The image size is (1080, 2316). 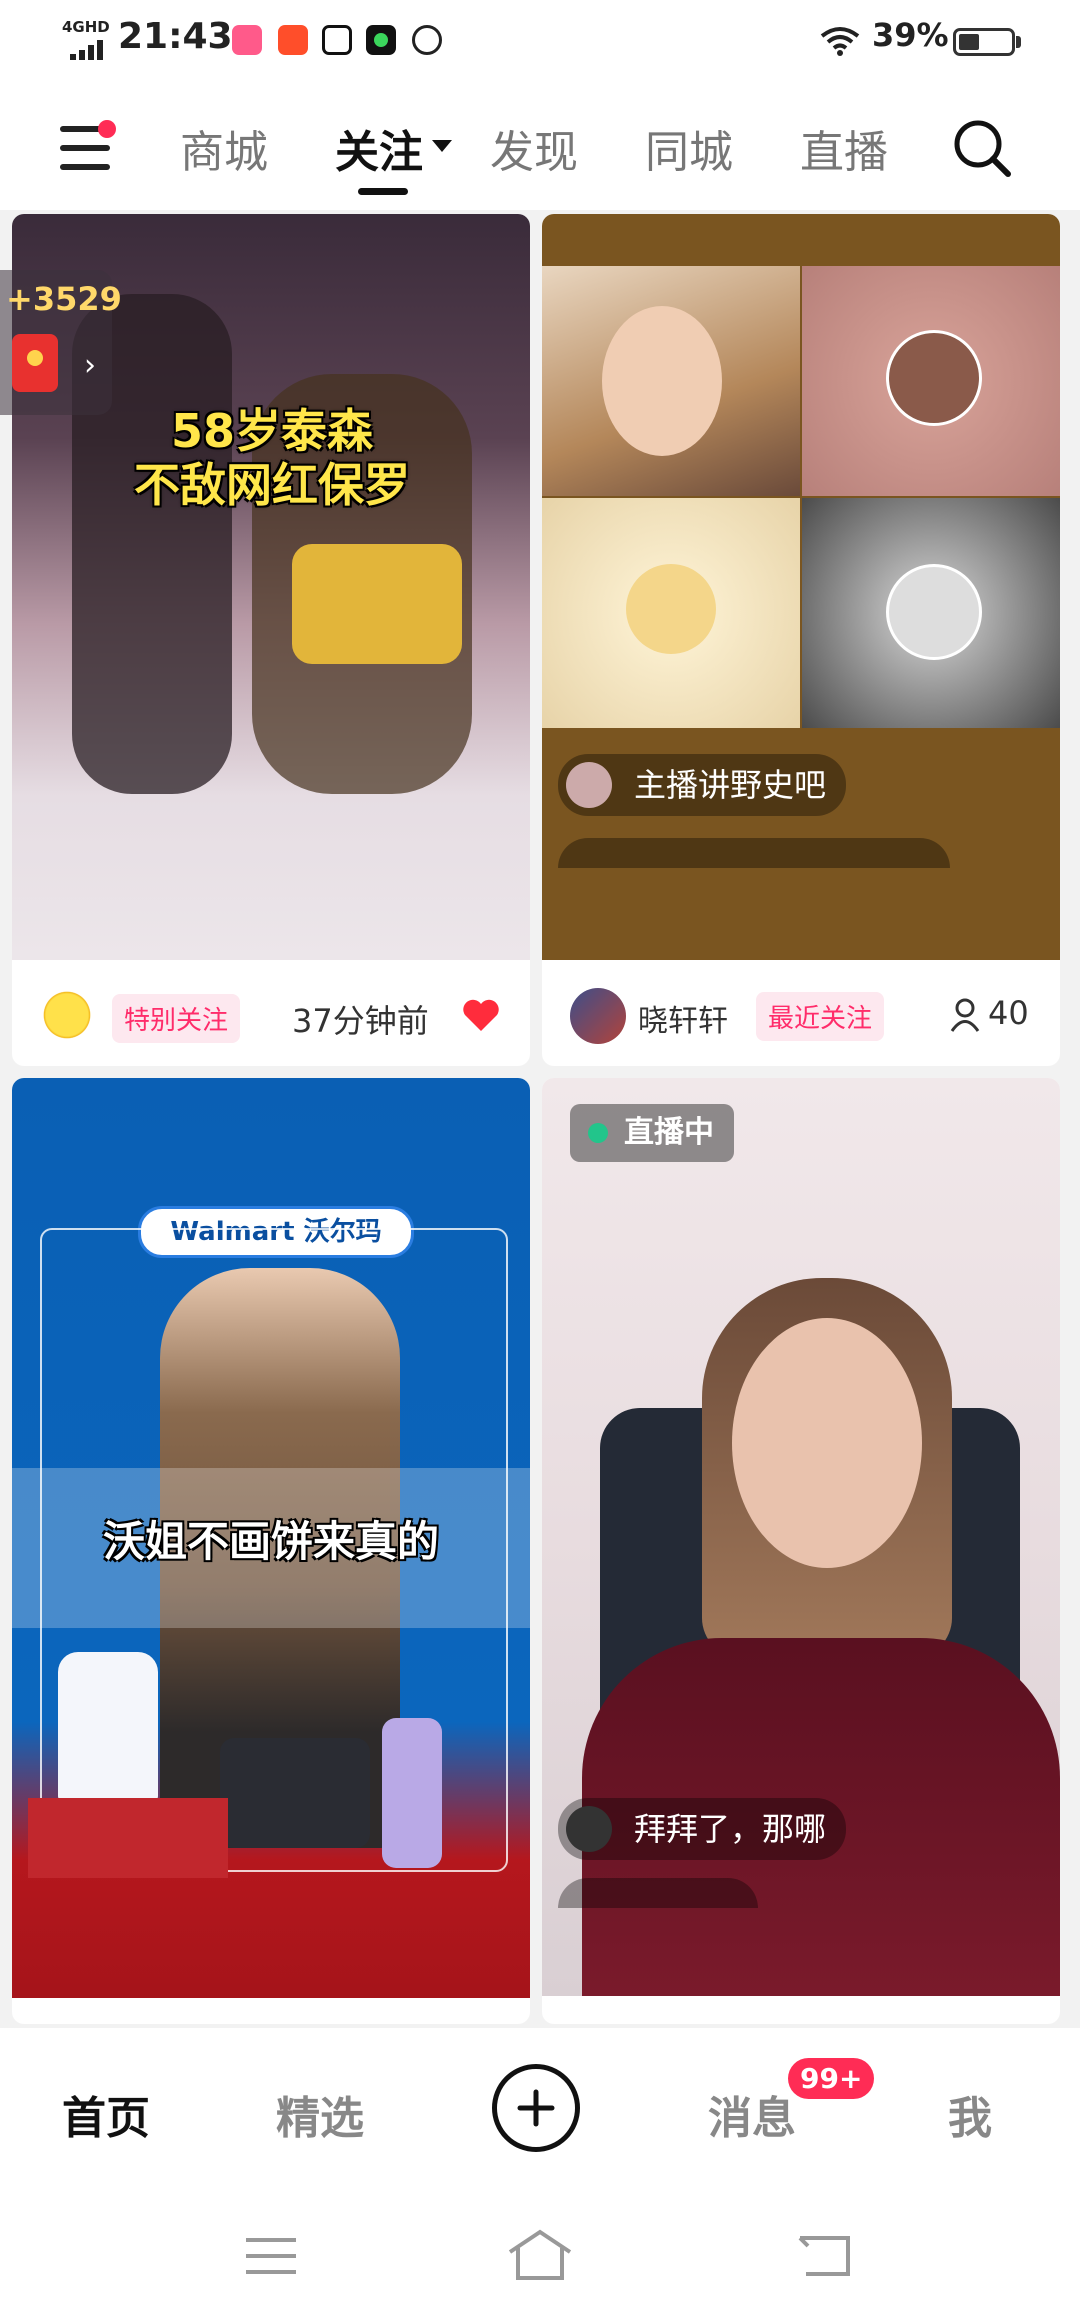 I want to click on search-icon, so click(x=982, y=148).